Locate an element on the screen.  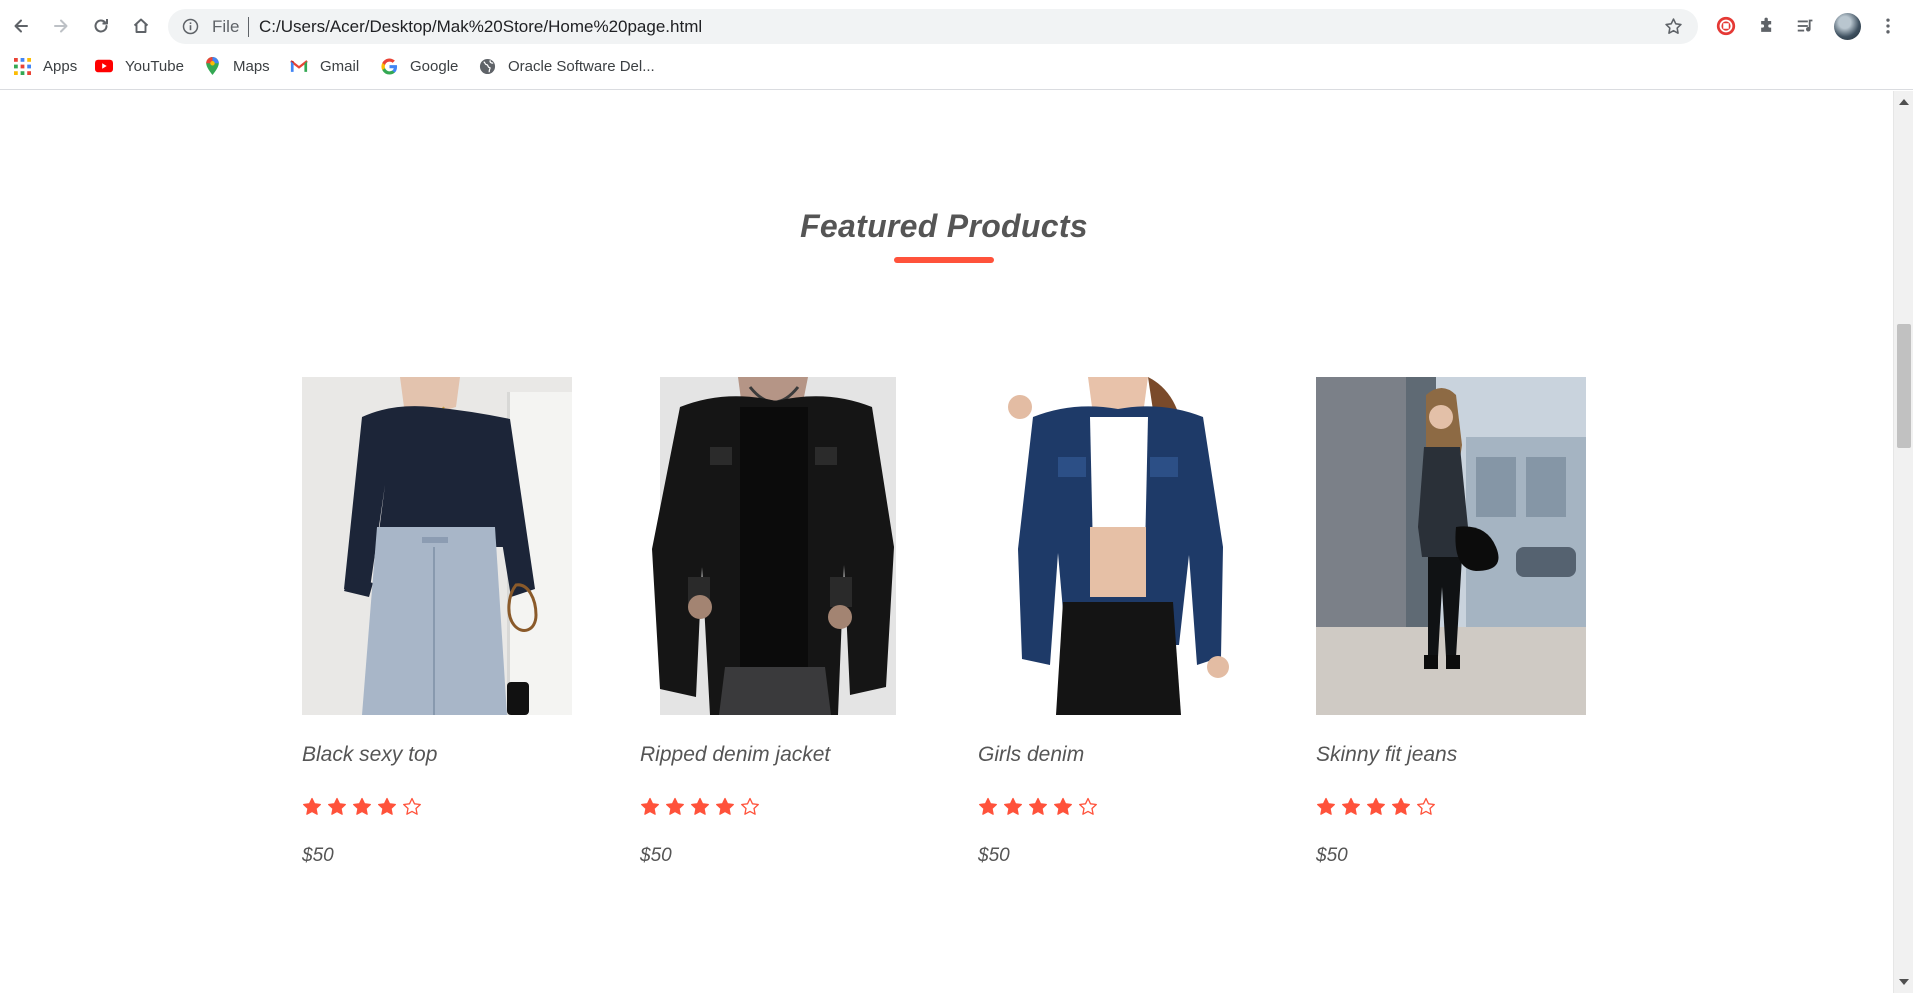
bookmark-maps: Maps is located at coordinates (236, 66).